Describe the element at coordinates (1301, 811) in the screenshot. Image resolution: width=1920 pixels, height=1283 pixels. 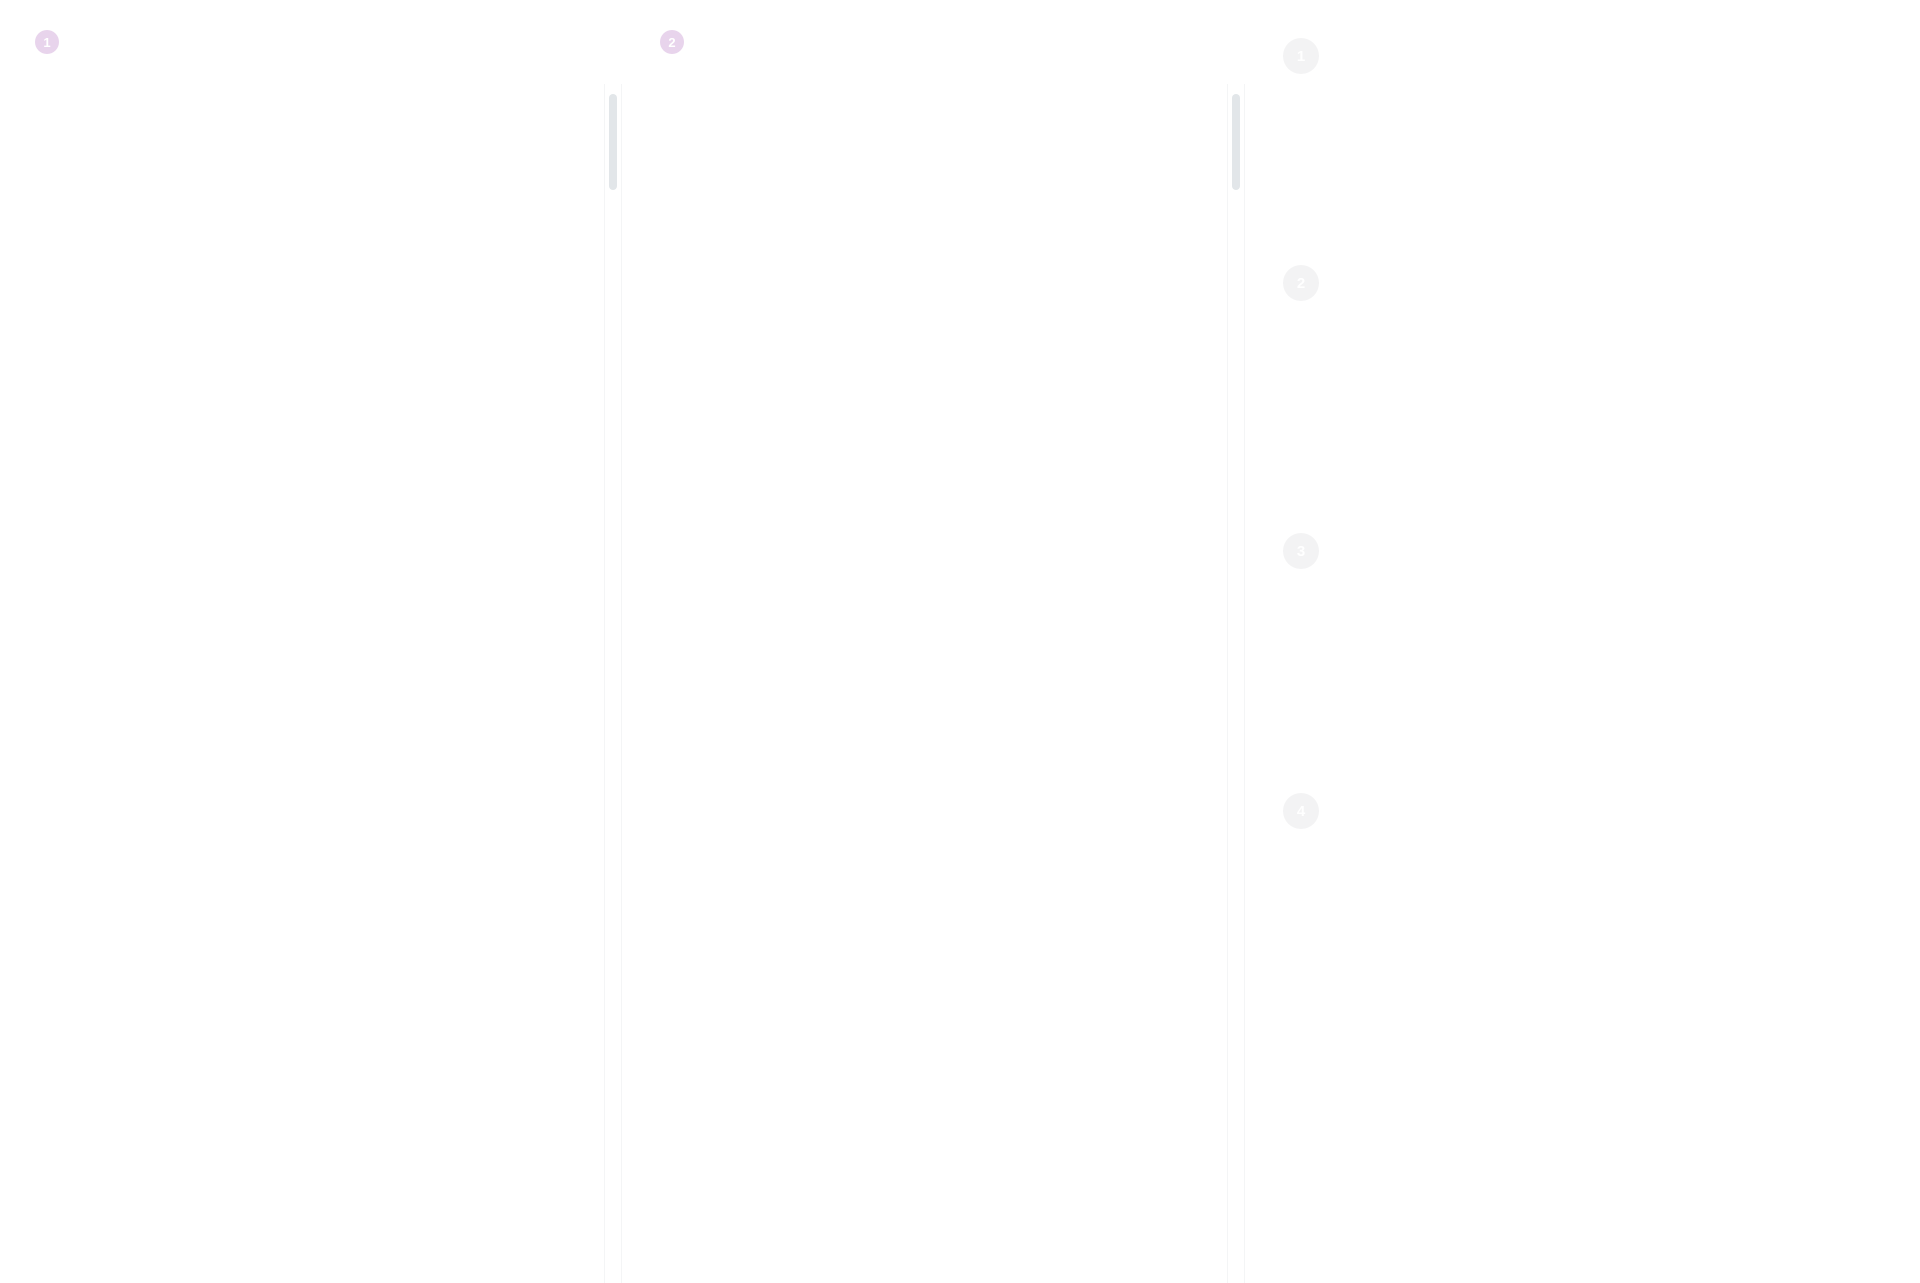
I see `step-indicator-4: 4` at that location.